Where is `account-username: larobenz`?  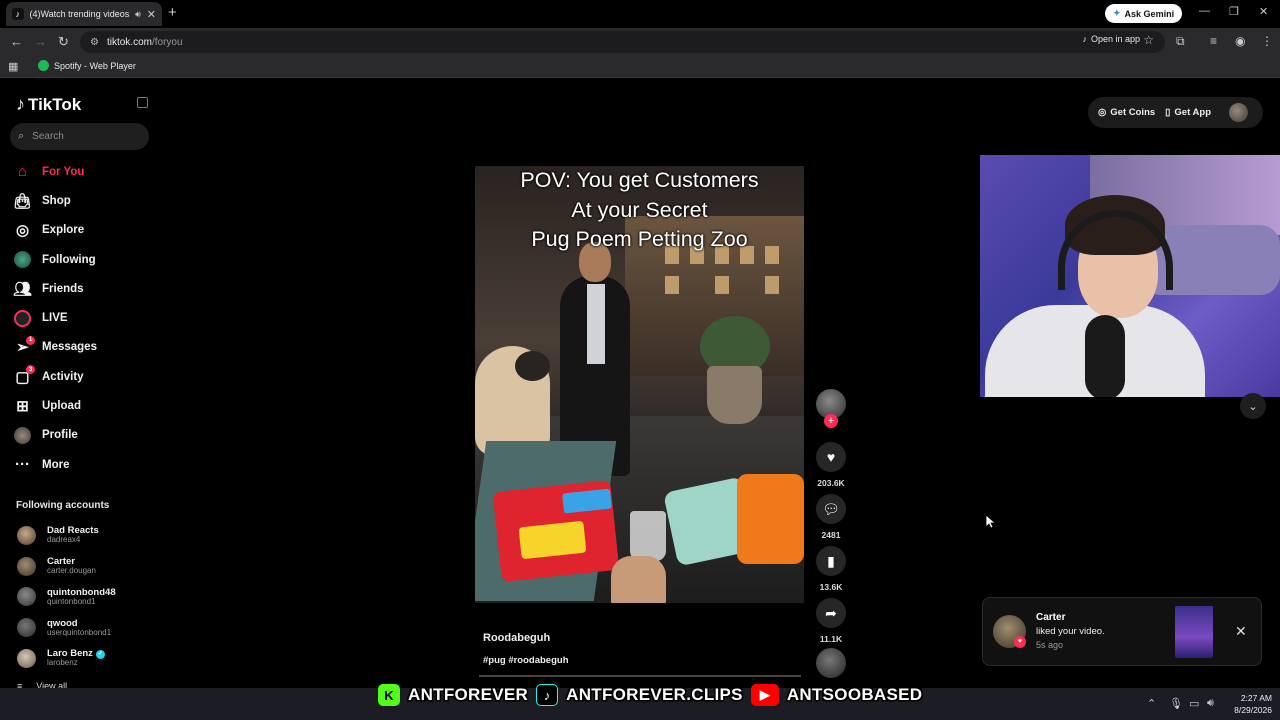
account-username: larobenz is located at coordinates (62, 663).